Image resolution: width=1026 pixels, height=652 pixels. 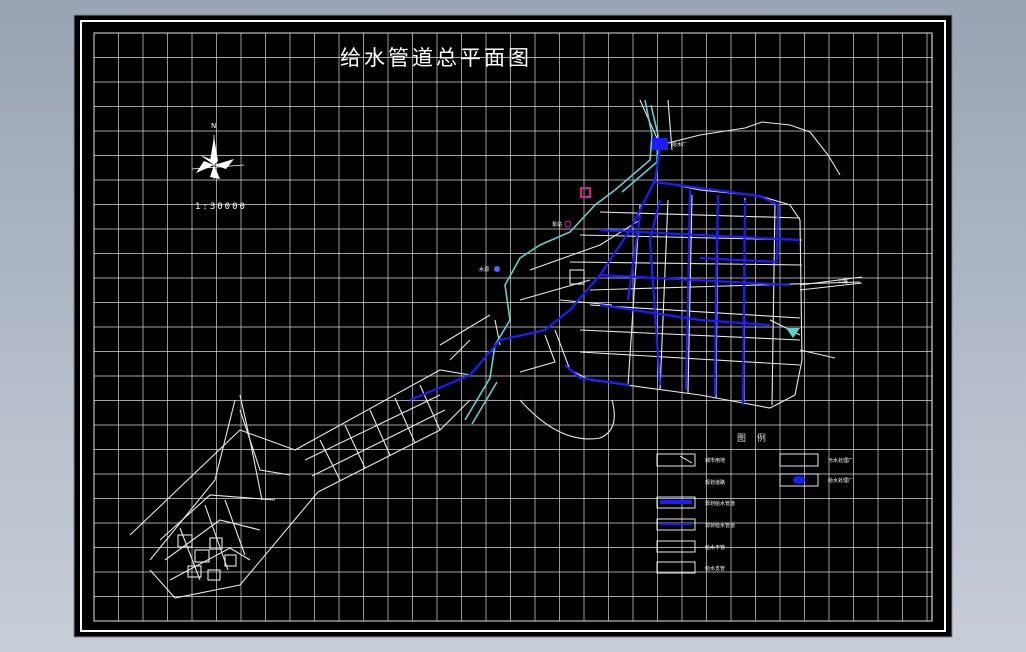 What do you see at coordinates (720, 504) in the screenshot?
I see `legend-label: 规划给水管道` at bounding box center [720, 504].